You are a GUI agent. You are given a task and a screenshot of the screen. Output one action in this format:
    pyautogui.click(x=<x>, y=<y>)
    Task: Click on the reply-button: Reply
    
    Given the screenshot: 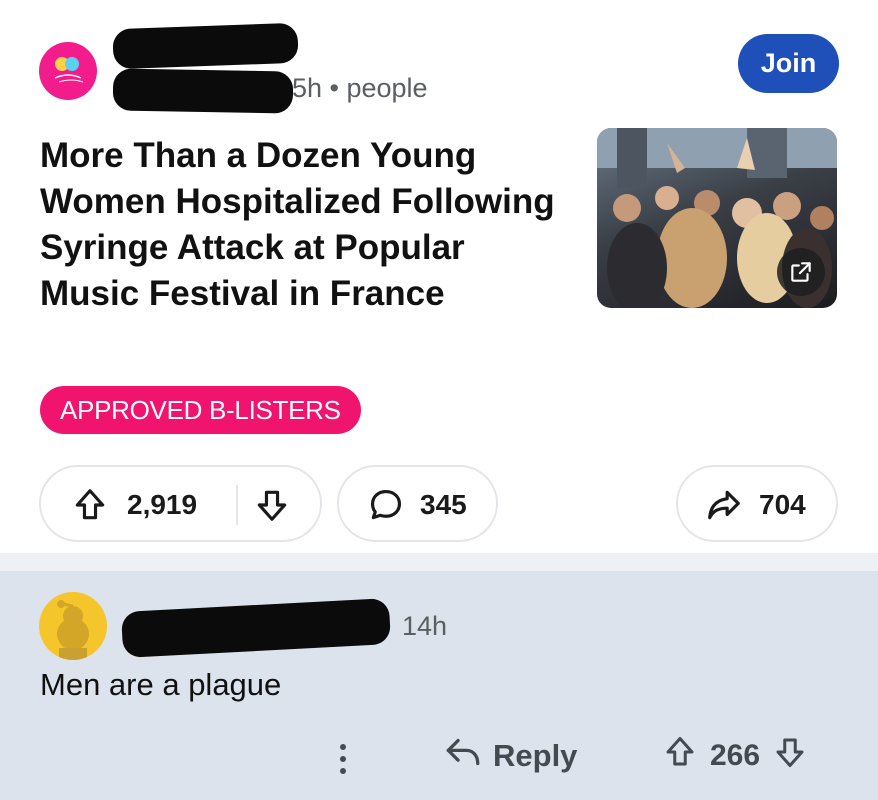 What is the action you would take?
    pyautogui.click(x=510, y=756)
    